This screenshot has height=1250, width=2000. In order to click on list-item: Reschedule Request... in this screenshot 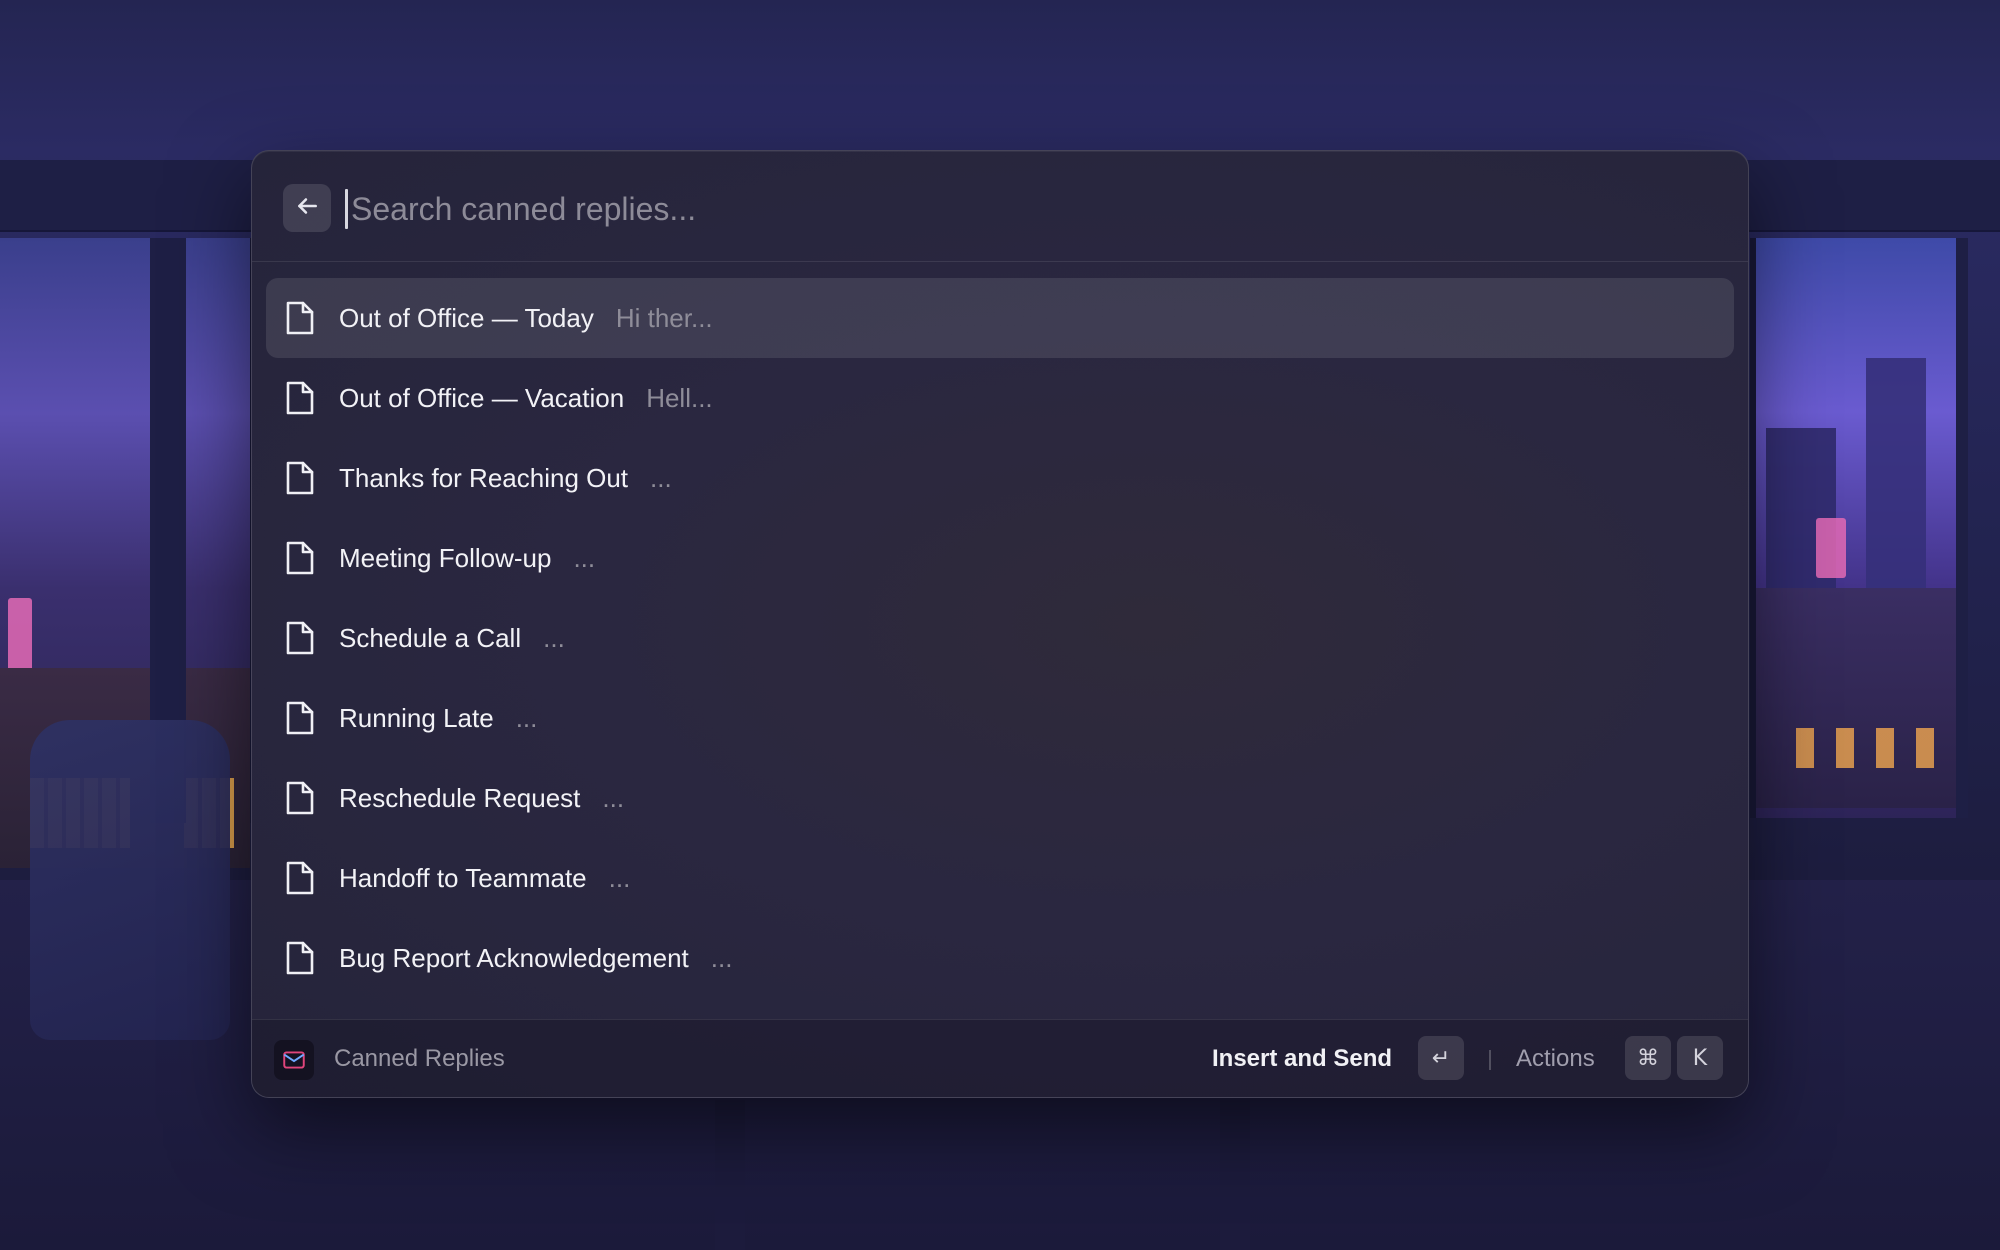, I will do `click(1000, 798)`.